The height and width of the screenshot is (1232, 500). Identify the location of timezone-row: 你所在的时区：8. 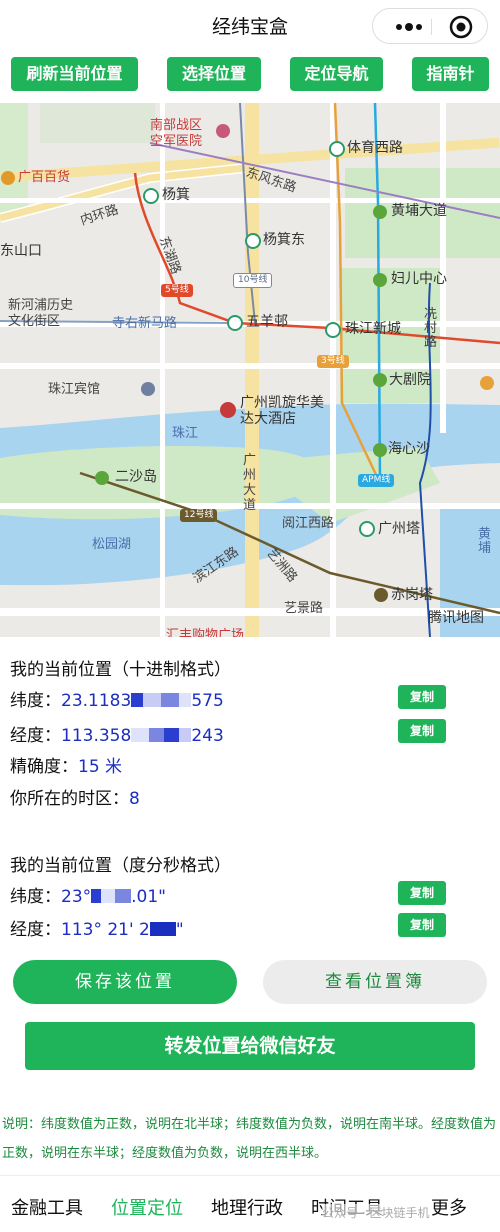
(75, 796).